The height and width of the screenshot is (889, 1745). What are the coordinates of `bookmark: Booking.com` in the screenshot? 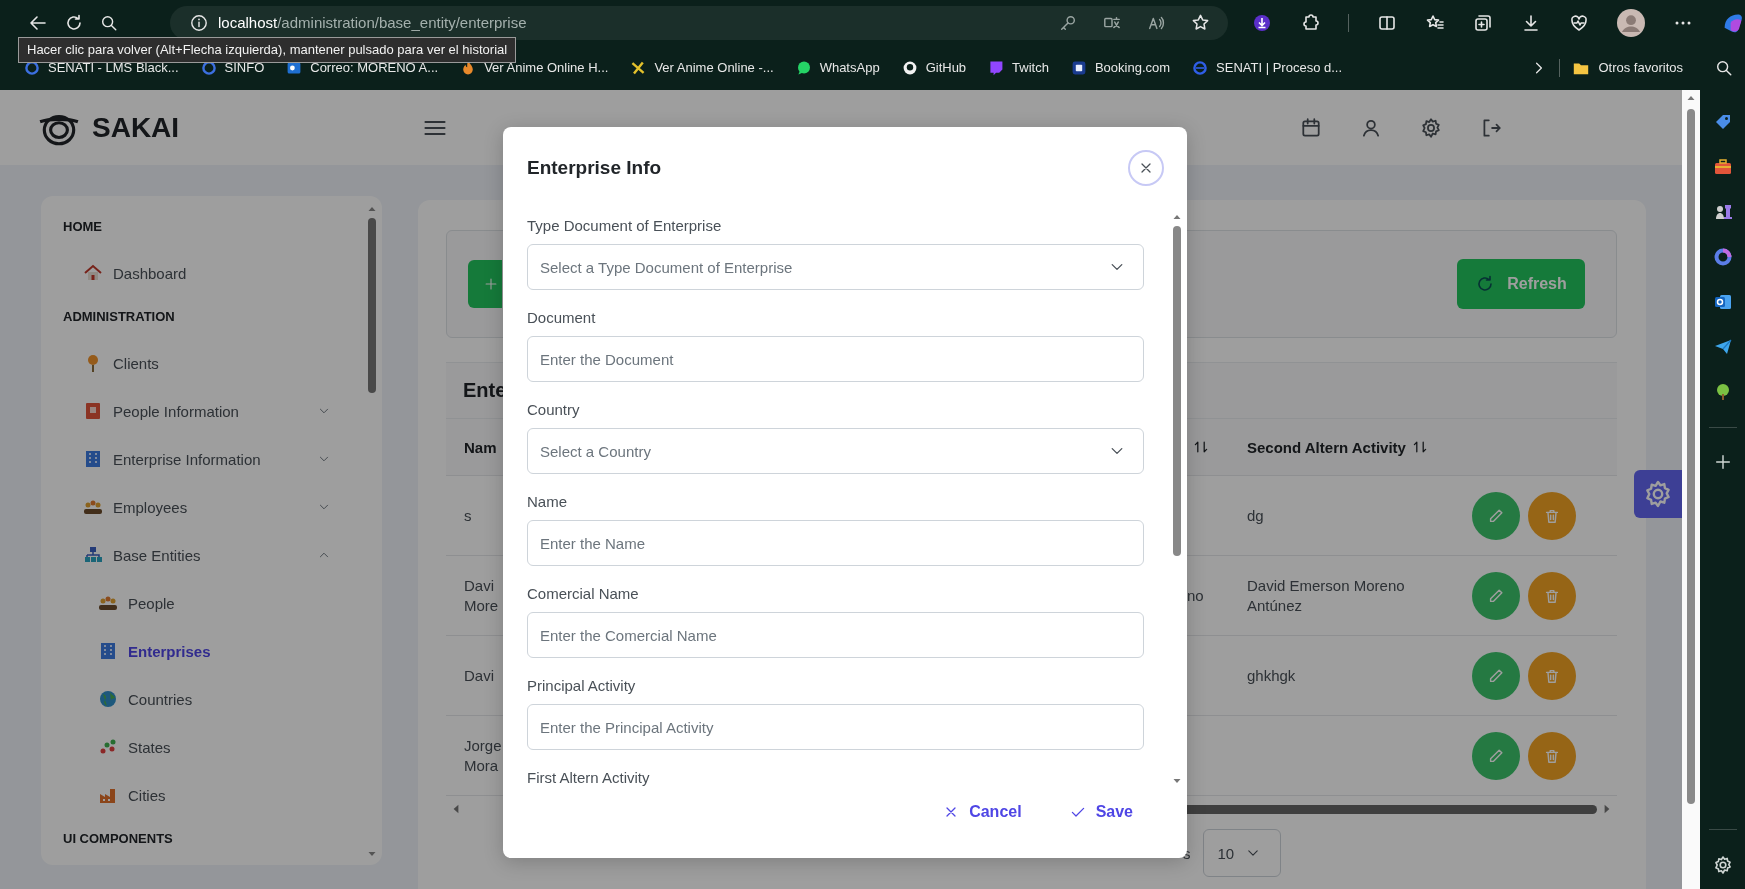 It's located at (1120, 67).